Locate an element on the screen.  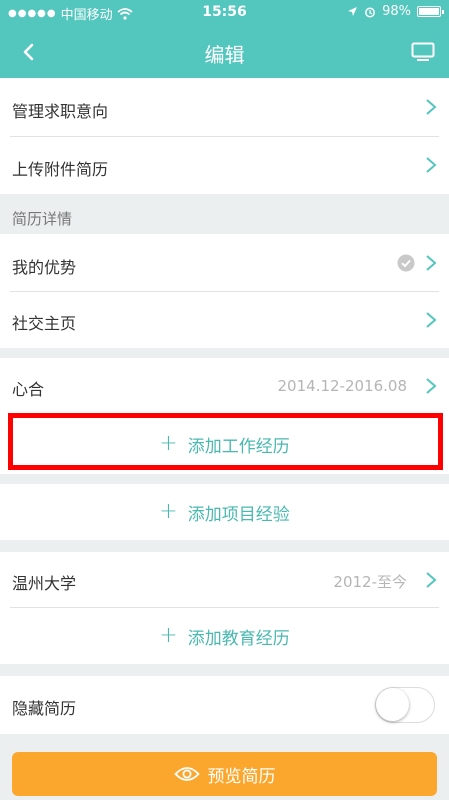
hide-resume-toggle is located at coordinates (405, 705).